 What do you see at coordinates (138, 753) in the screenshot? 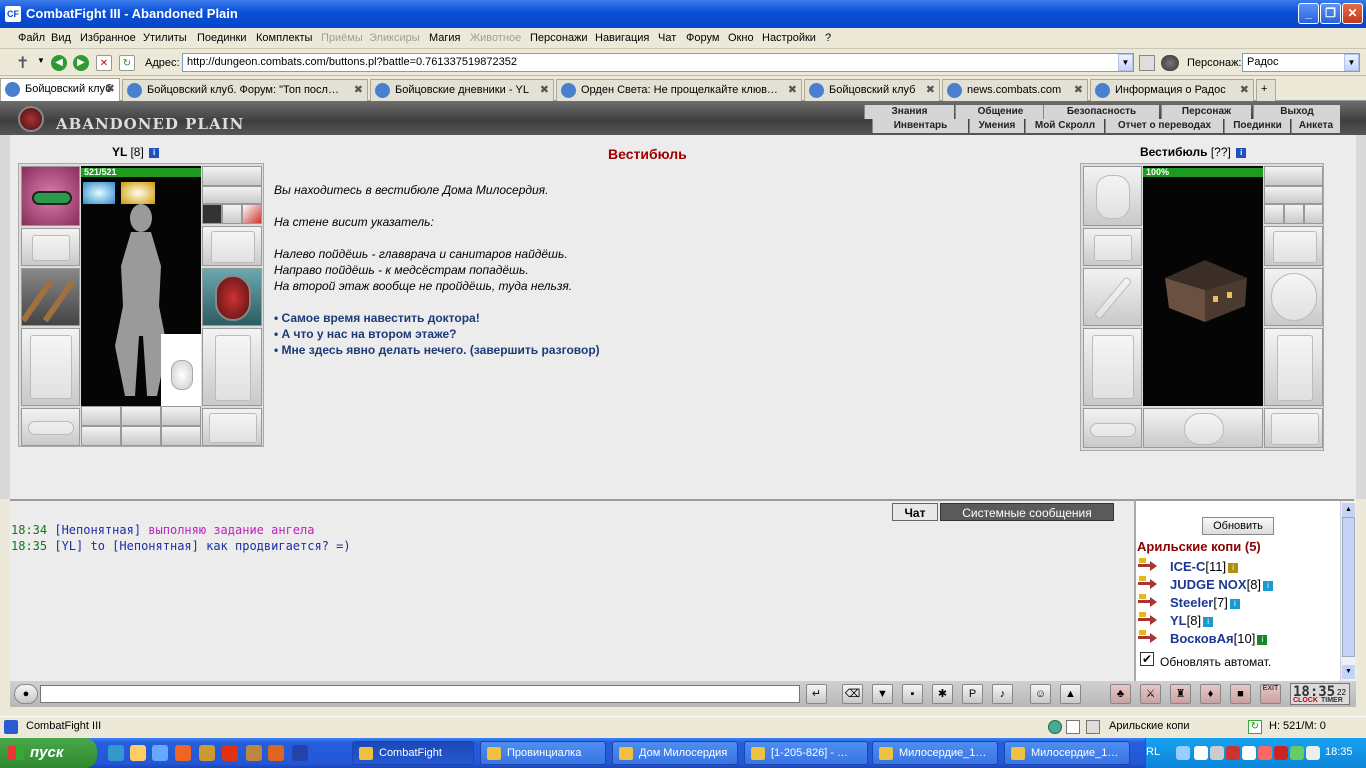
I see `folder-icon` at bounding box center [138, 753].